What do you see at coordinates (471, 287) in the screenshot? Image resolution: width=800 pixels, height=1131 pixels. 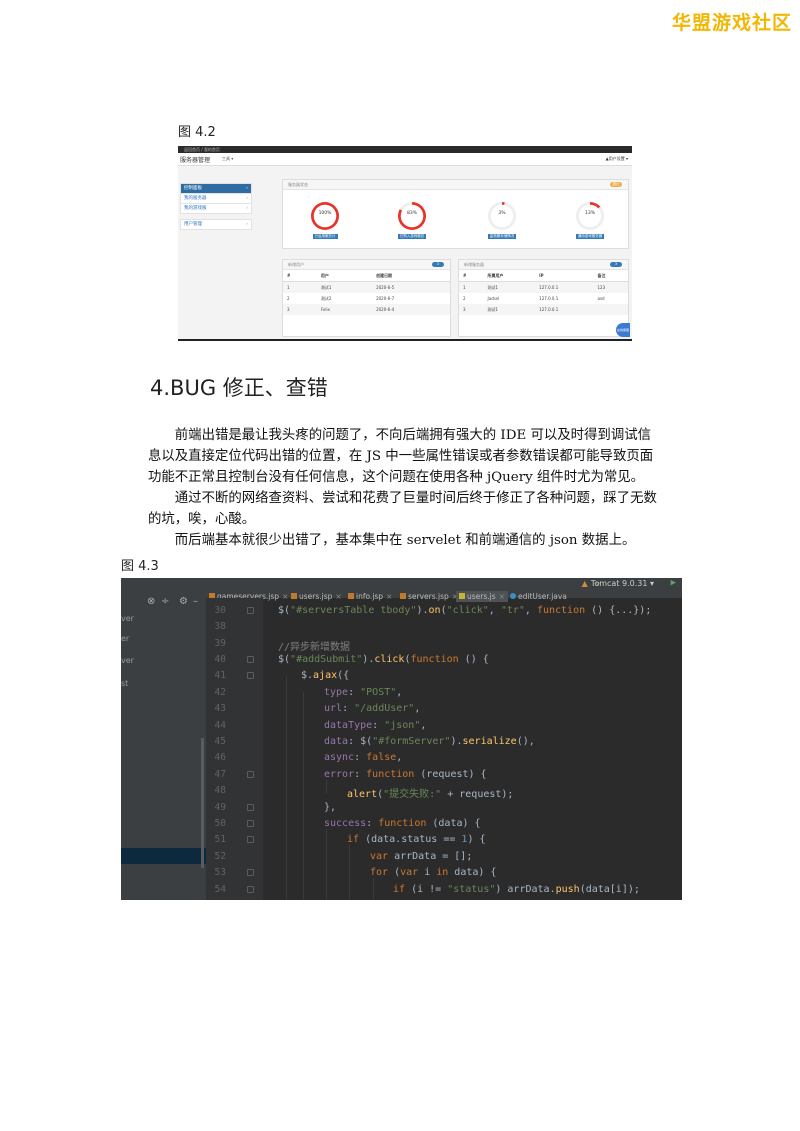 I see `table-cell: 1` at bounding box center [471, 287].